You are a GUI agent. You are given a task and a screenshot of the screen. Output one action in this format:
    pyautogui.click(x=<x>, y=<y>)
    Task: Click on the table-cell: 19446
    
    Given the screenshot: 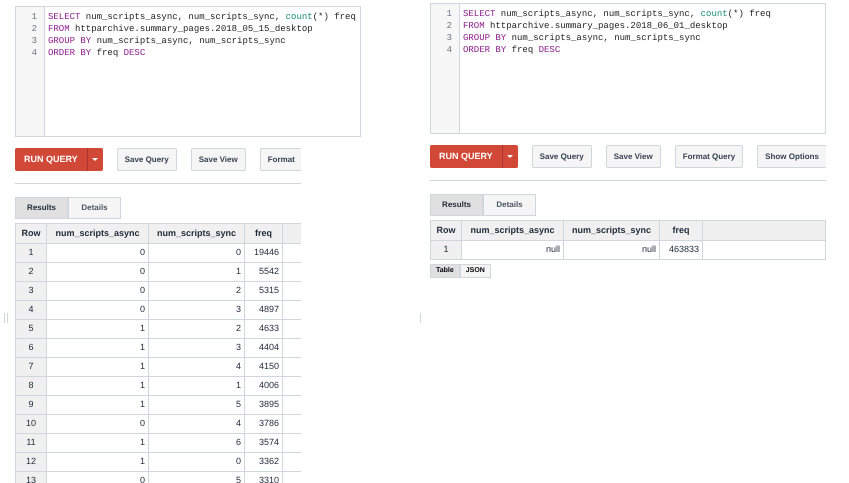 What is the action you would take?
    pyautogui.click(x=263, y=253)
    